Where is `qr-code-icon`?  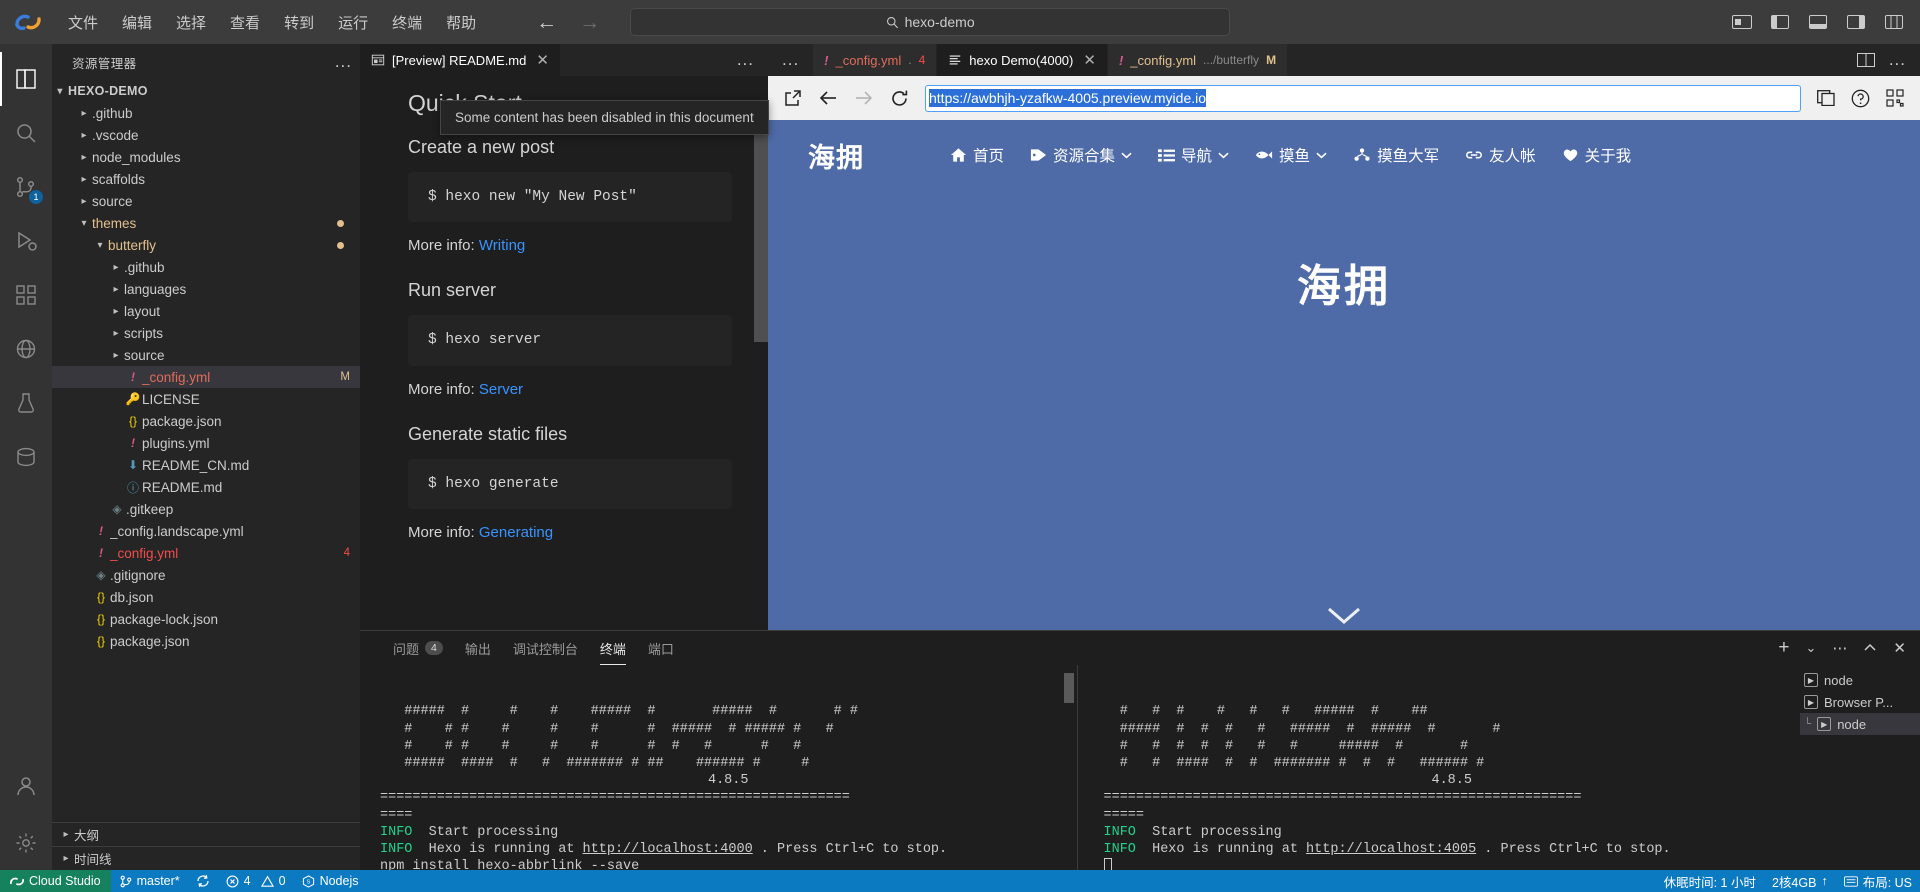
qr-code-icon is located at coordinates (1895, 98).